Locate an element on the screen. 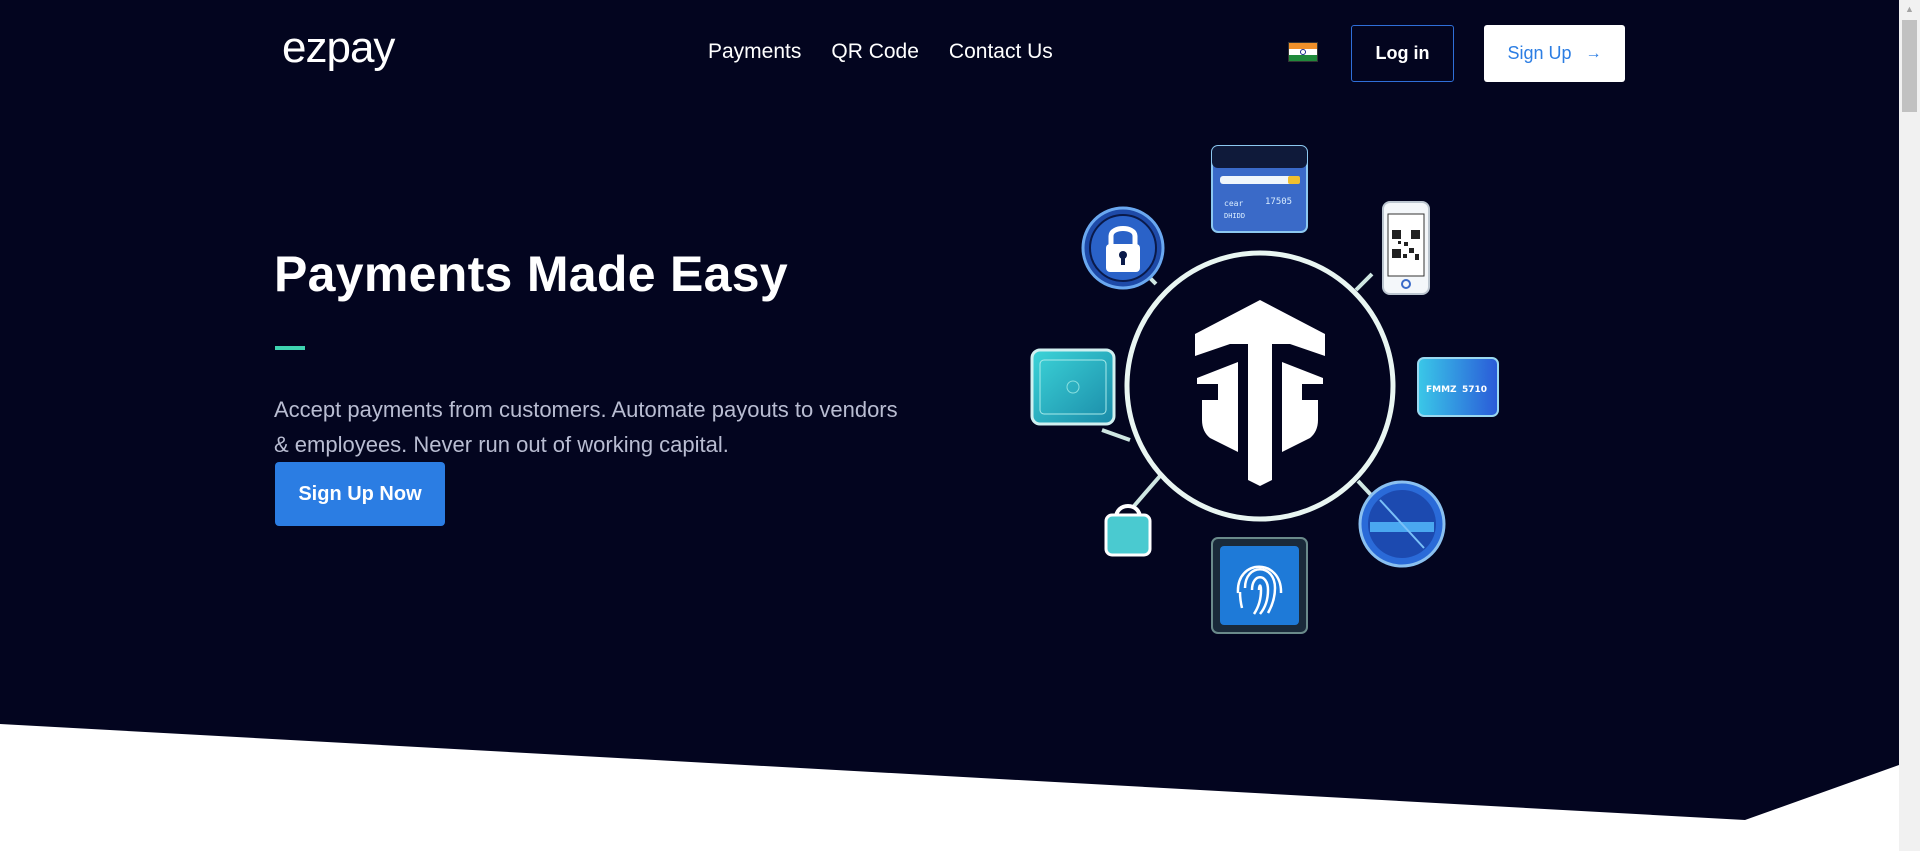  hero-divider is located at coordinates (290, 348).